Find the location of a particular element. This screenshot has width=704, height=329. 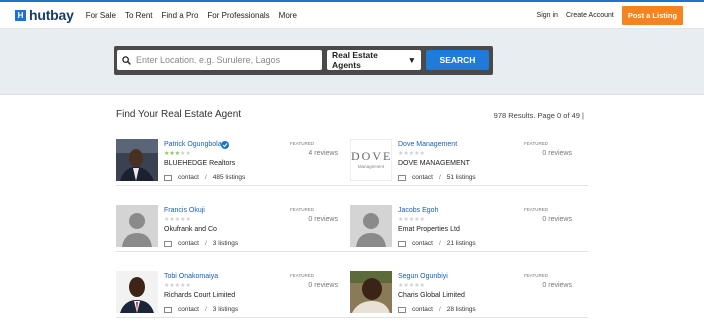

reviews-link: 4 reviews is located at coordinates (308, 153).